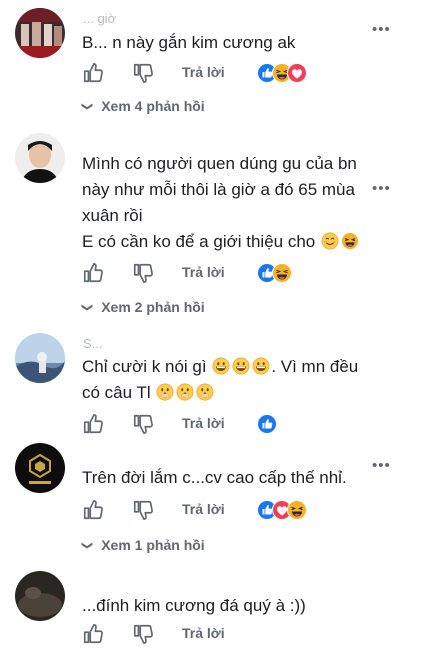 This screenshot has width=429, height=651. I want to click on like-reaction-icon, so click(267, 424).